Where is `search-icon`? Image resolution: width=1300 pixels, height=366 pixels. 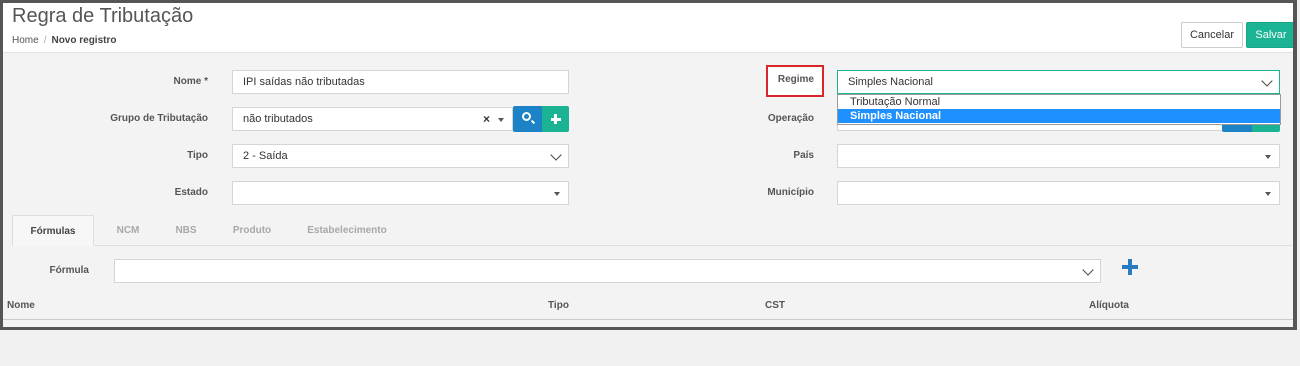 search-icon is located at coordinates (526, 116).